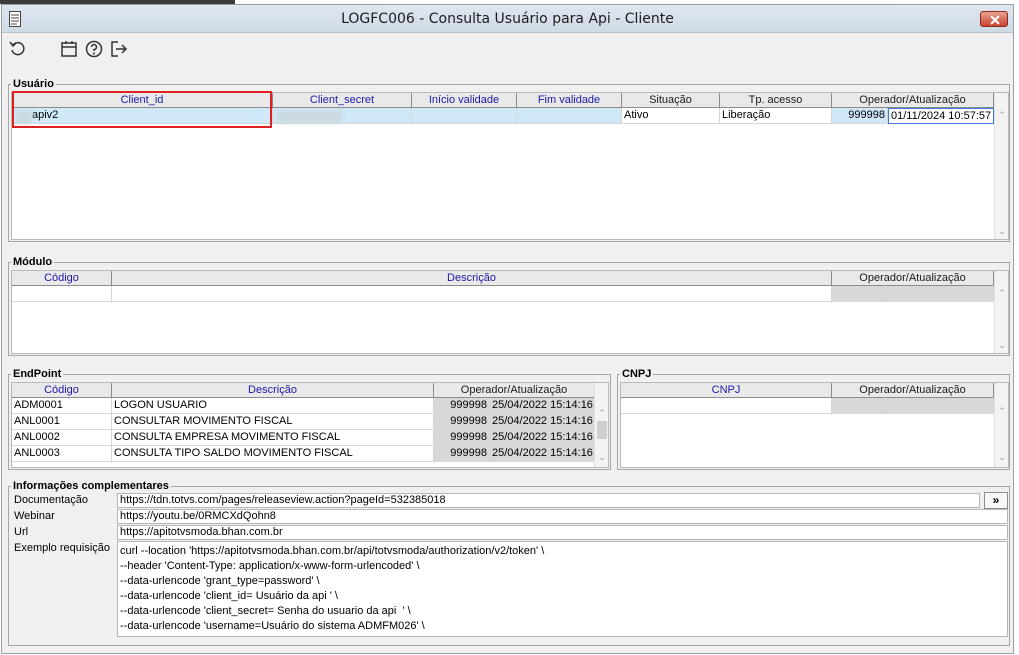 The height and width of the screenshot is (655, 1019). I want to click on cnpj-grid: CNPJ Operador/Atualização ⌃ ⌄, so click(814, 425).